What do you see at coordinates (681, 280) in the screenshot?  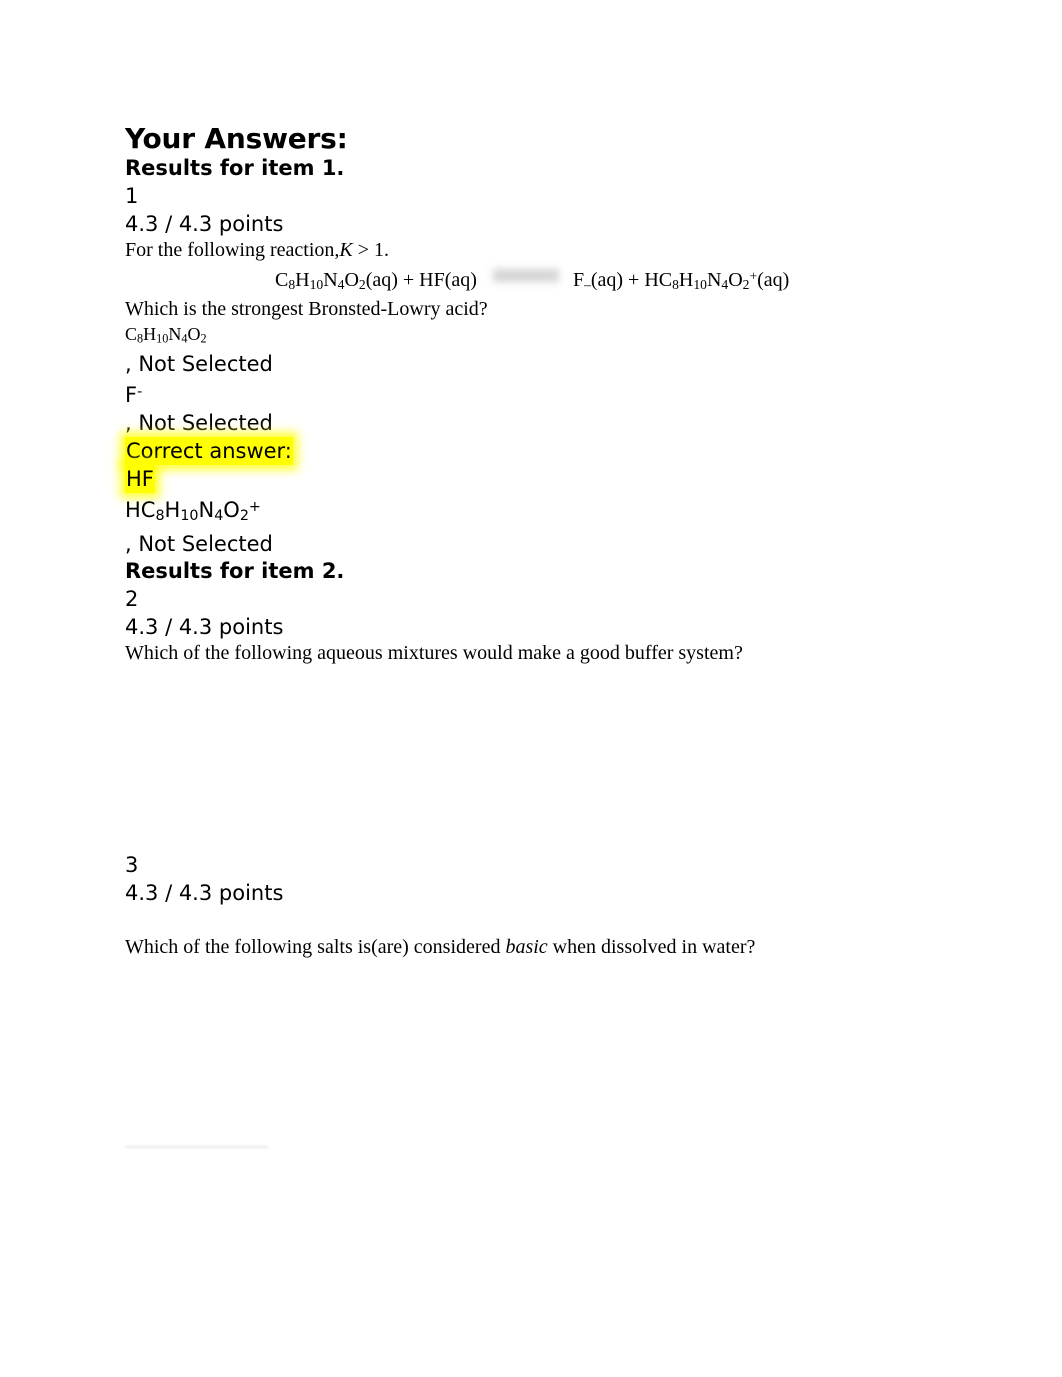 I see `equation-products: F–(aq) + HC8H10N4O2+(aq)` at bounding box center [681, 280].